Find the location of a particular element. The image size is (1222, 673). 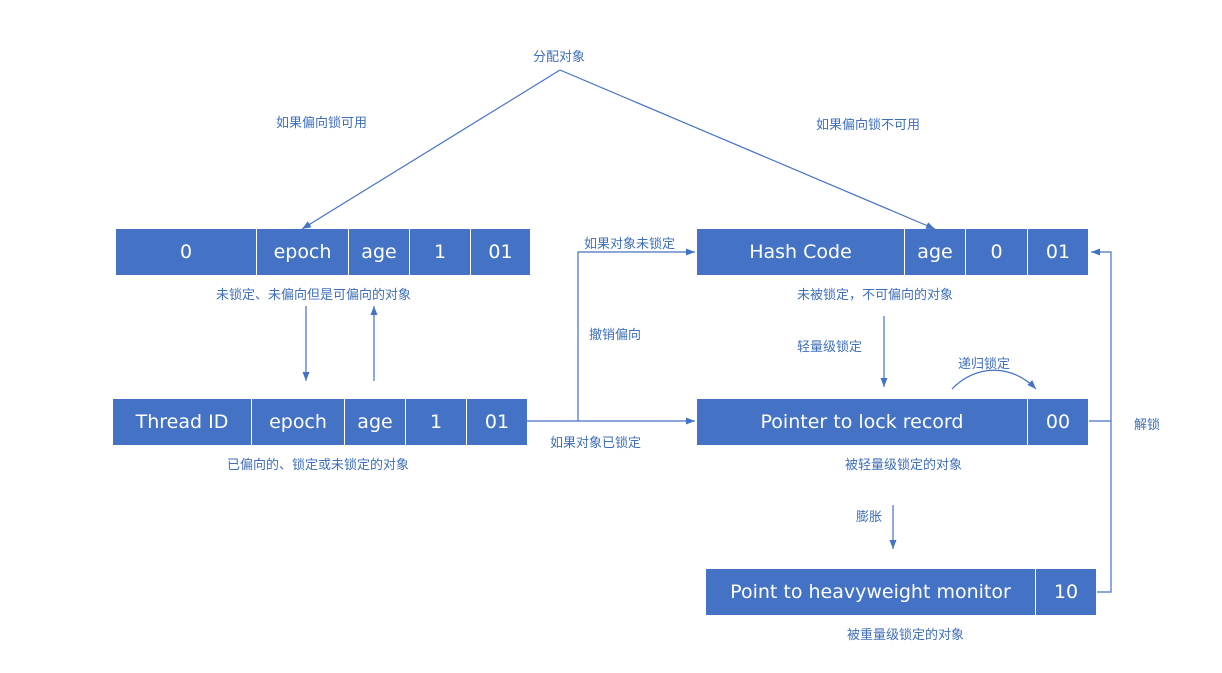

mark-word-heavyweight: Point to heavyweight monitor 10 is located at coordinates (901, 592).